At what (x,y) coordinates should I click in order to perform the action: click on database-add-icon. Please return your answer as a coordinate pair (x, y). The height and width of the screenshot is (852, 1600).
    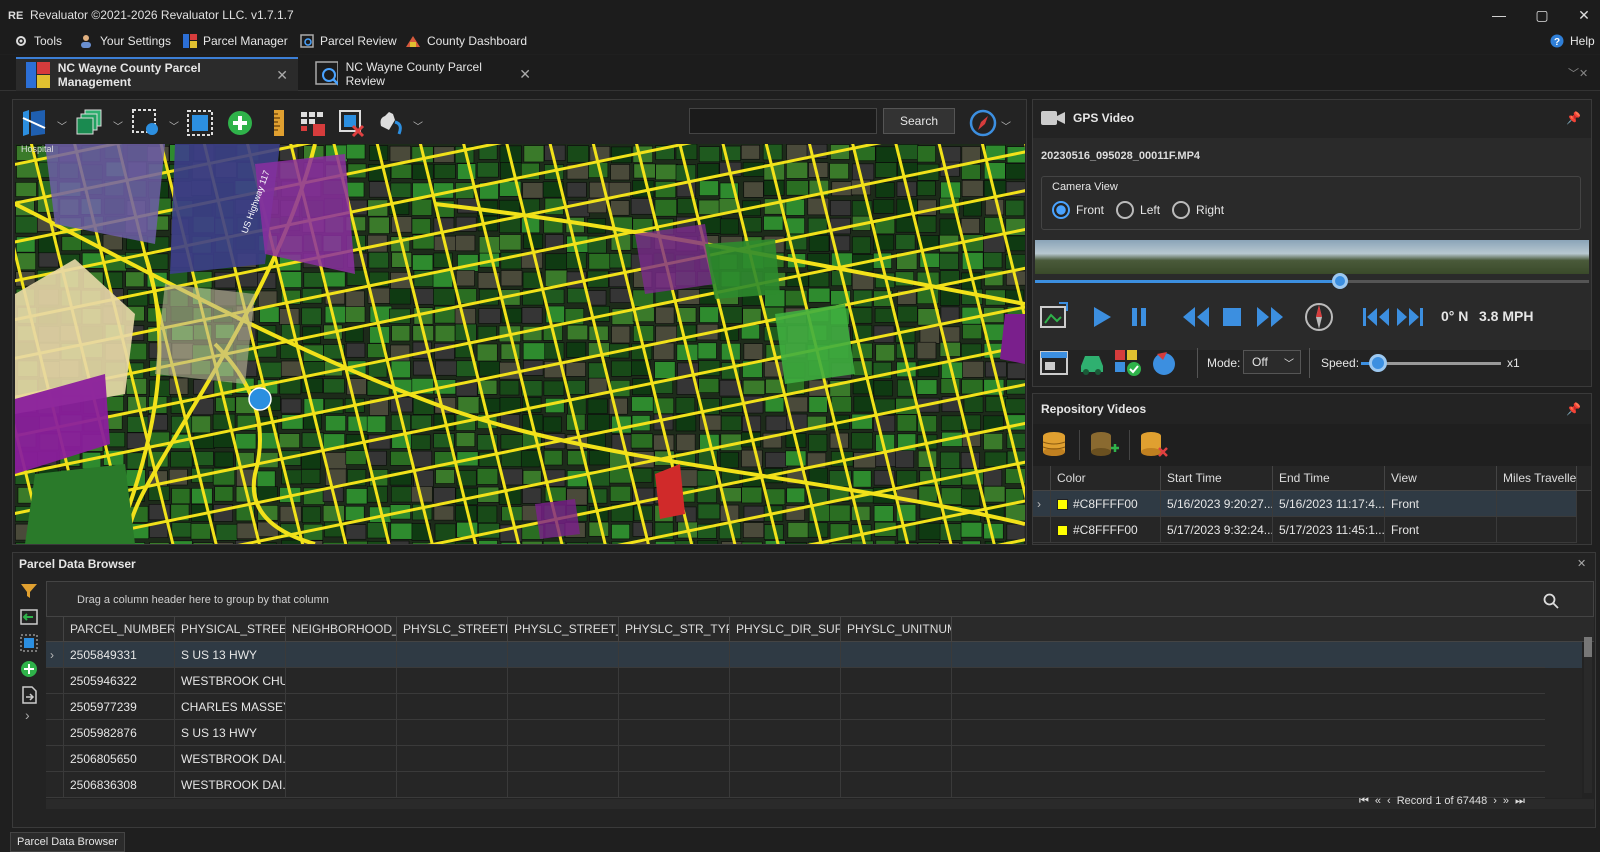
    Looking at the image, I should click on (1104, 445).